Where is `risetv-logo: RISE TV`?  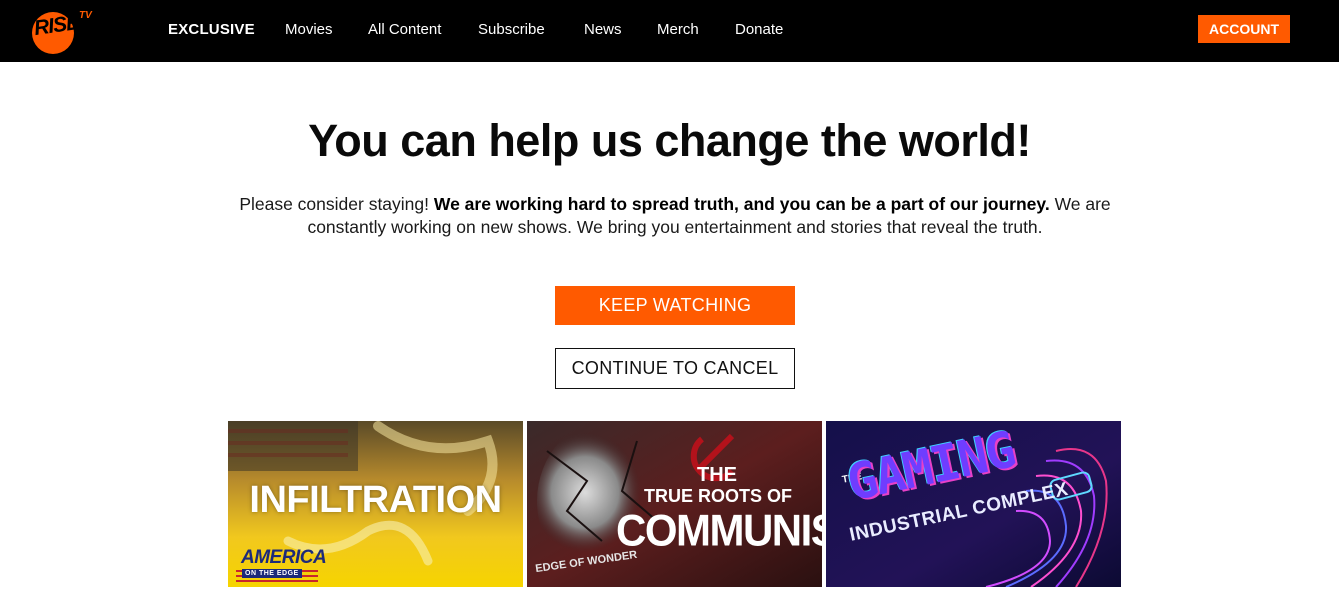 risetv-logo: RISE TV is located at coordinates (63, 30).